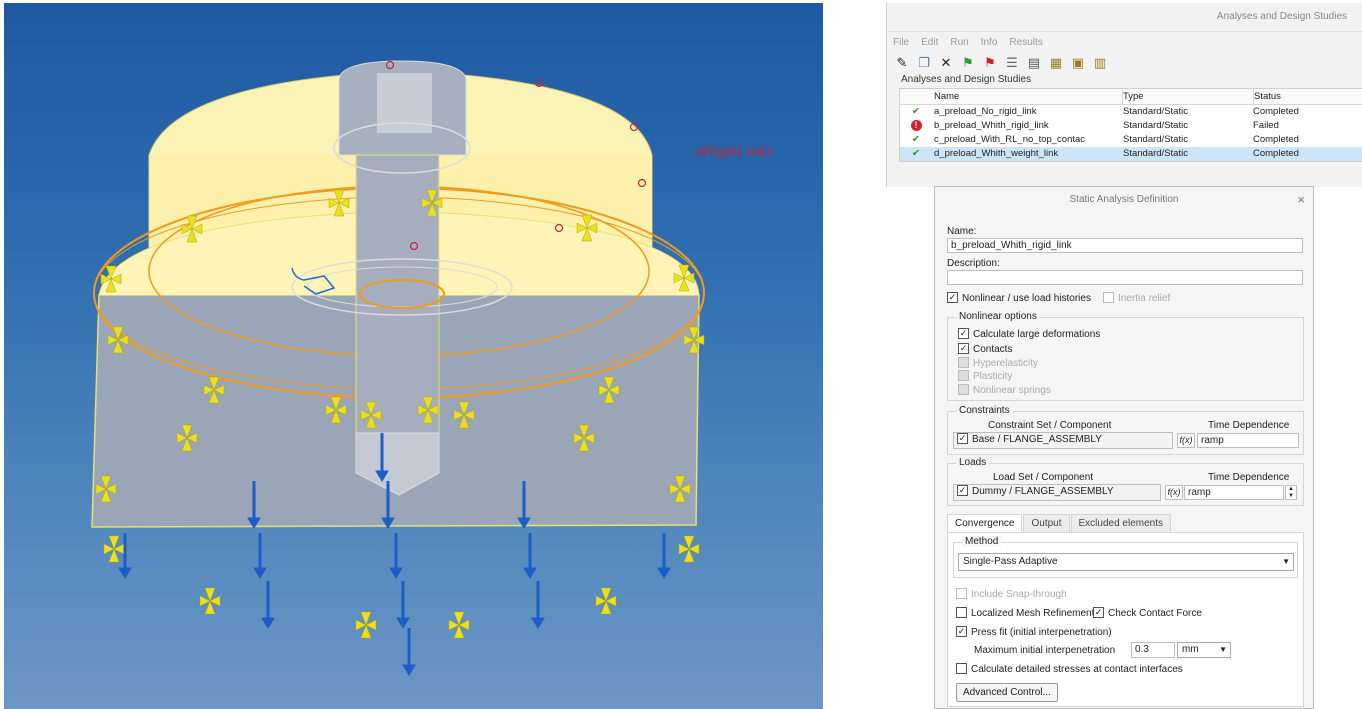 The width and height of the screenshot is (1362, 709). I want to click on check-contact-force-row: ✓ Check Contact Force, so click(1147, 613).